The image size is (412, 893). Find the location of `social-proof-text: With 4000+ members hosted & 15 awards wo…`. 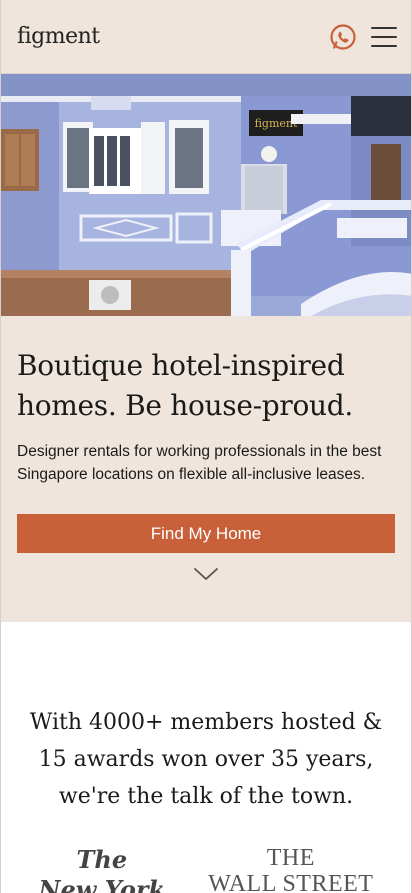

social-proof-text: With 4000+ members hosted & 15 awards wo… is located at coordinates (206, 759).